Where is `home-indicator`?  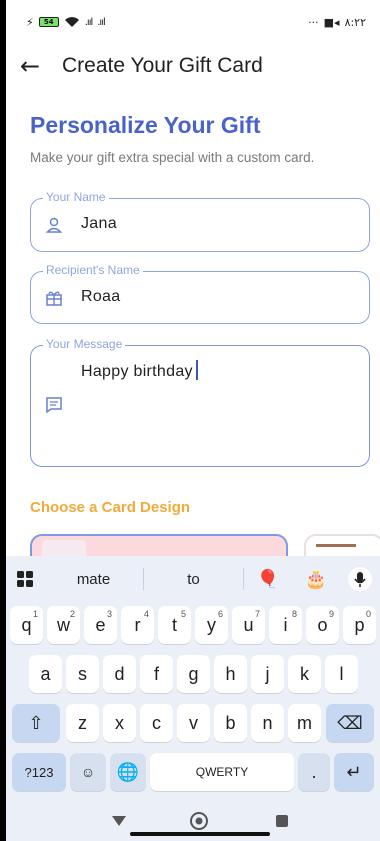 home-indicator is located at coordinates (200, 834).